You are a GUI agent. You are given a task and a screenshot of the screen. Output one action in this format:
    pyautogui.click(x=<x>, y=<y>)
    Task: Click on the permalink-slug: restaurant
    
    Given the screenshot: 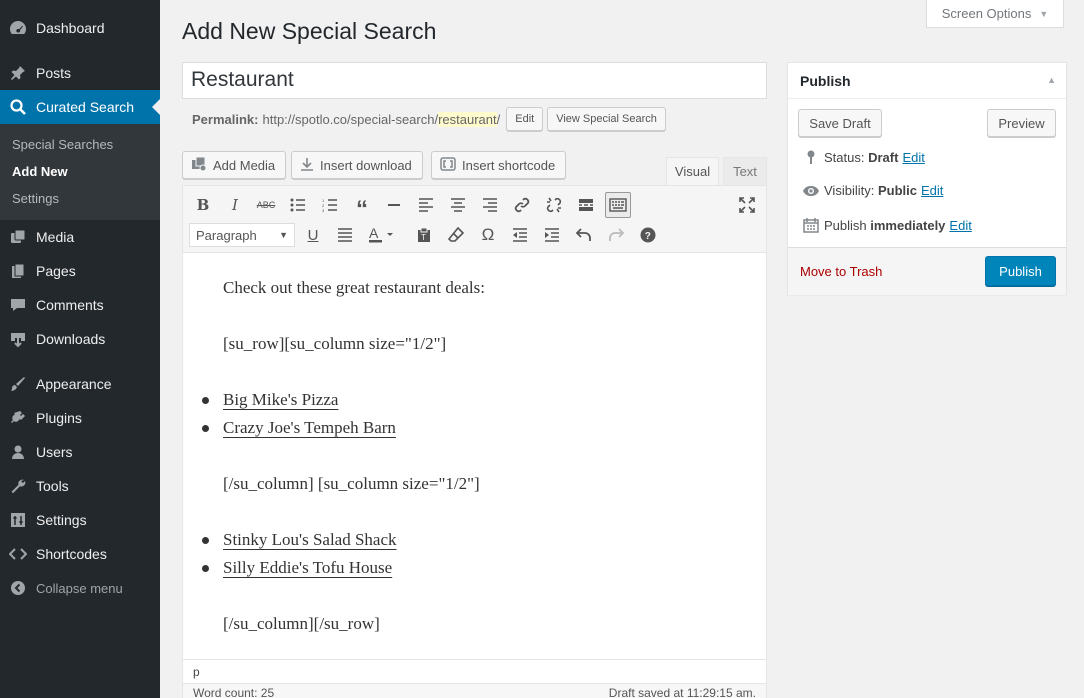 What is the action you would take?
    pyautogui.click(x=467, y=119)
    